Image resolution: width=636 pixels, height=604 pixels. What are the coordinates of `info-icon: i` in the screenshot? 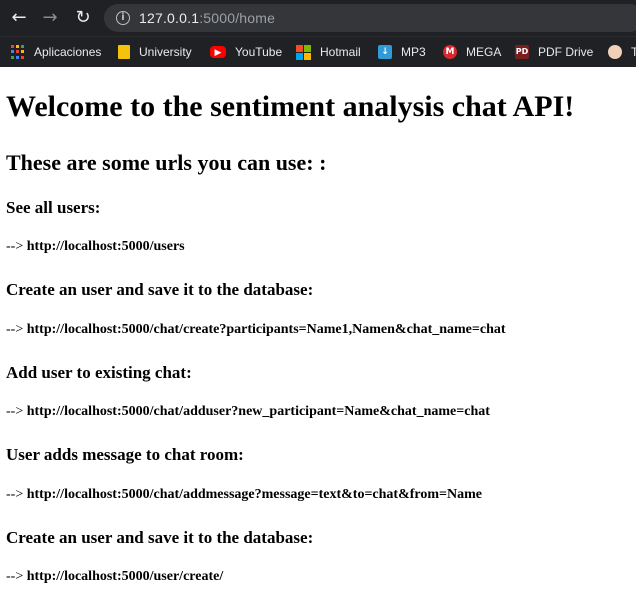 It's located at (123, 18).